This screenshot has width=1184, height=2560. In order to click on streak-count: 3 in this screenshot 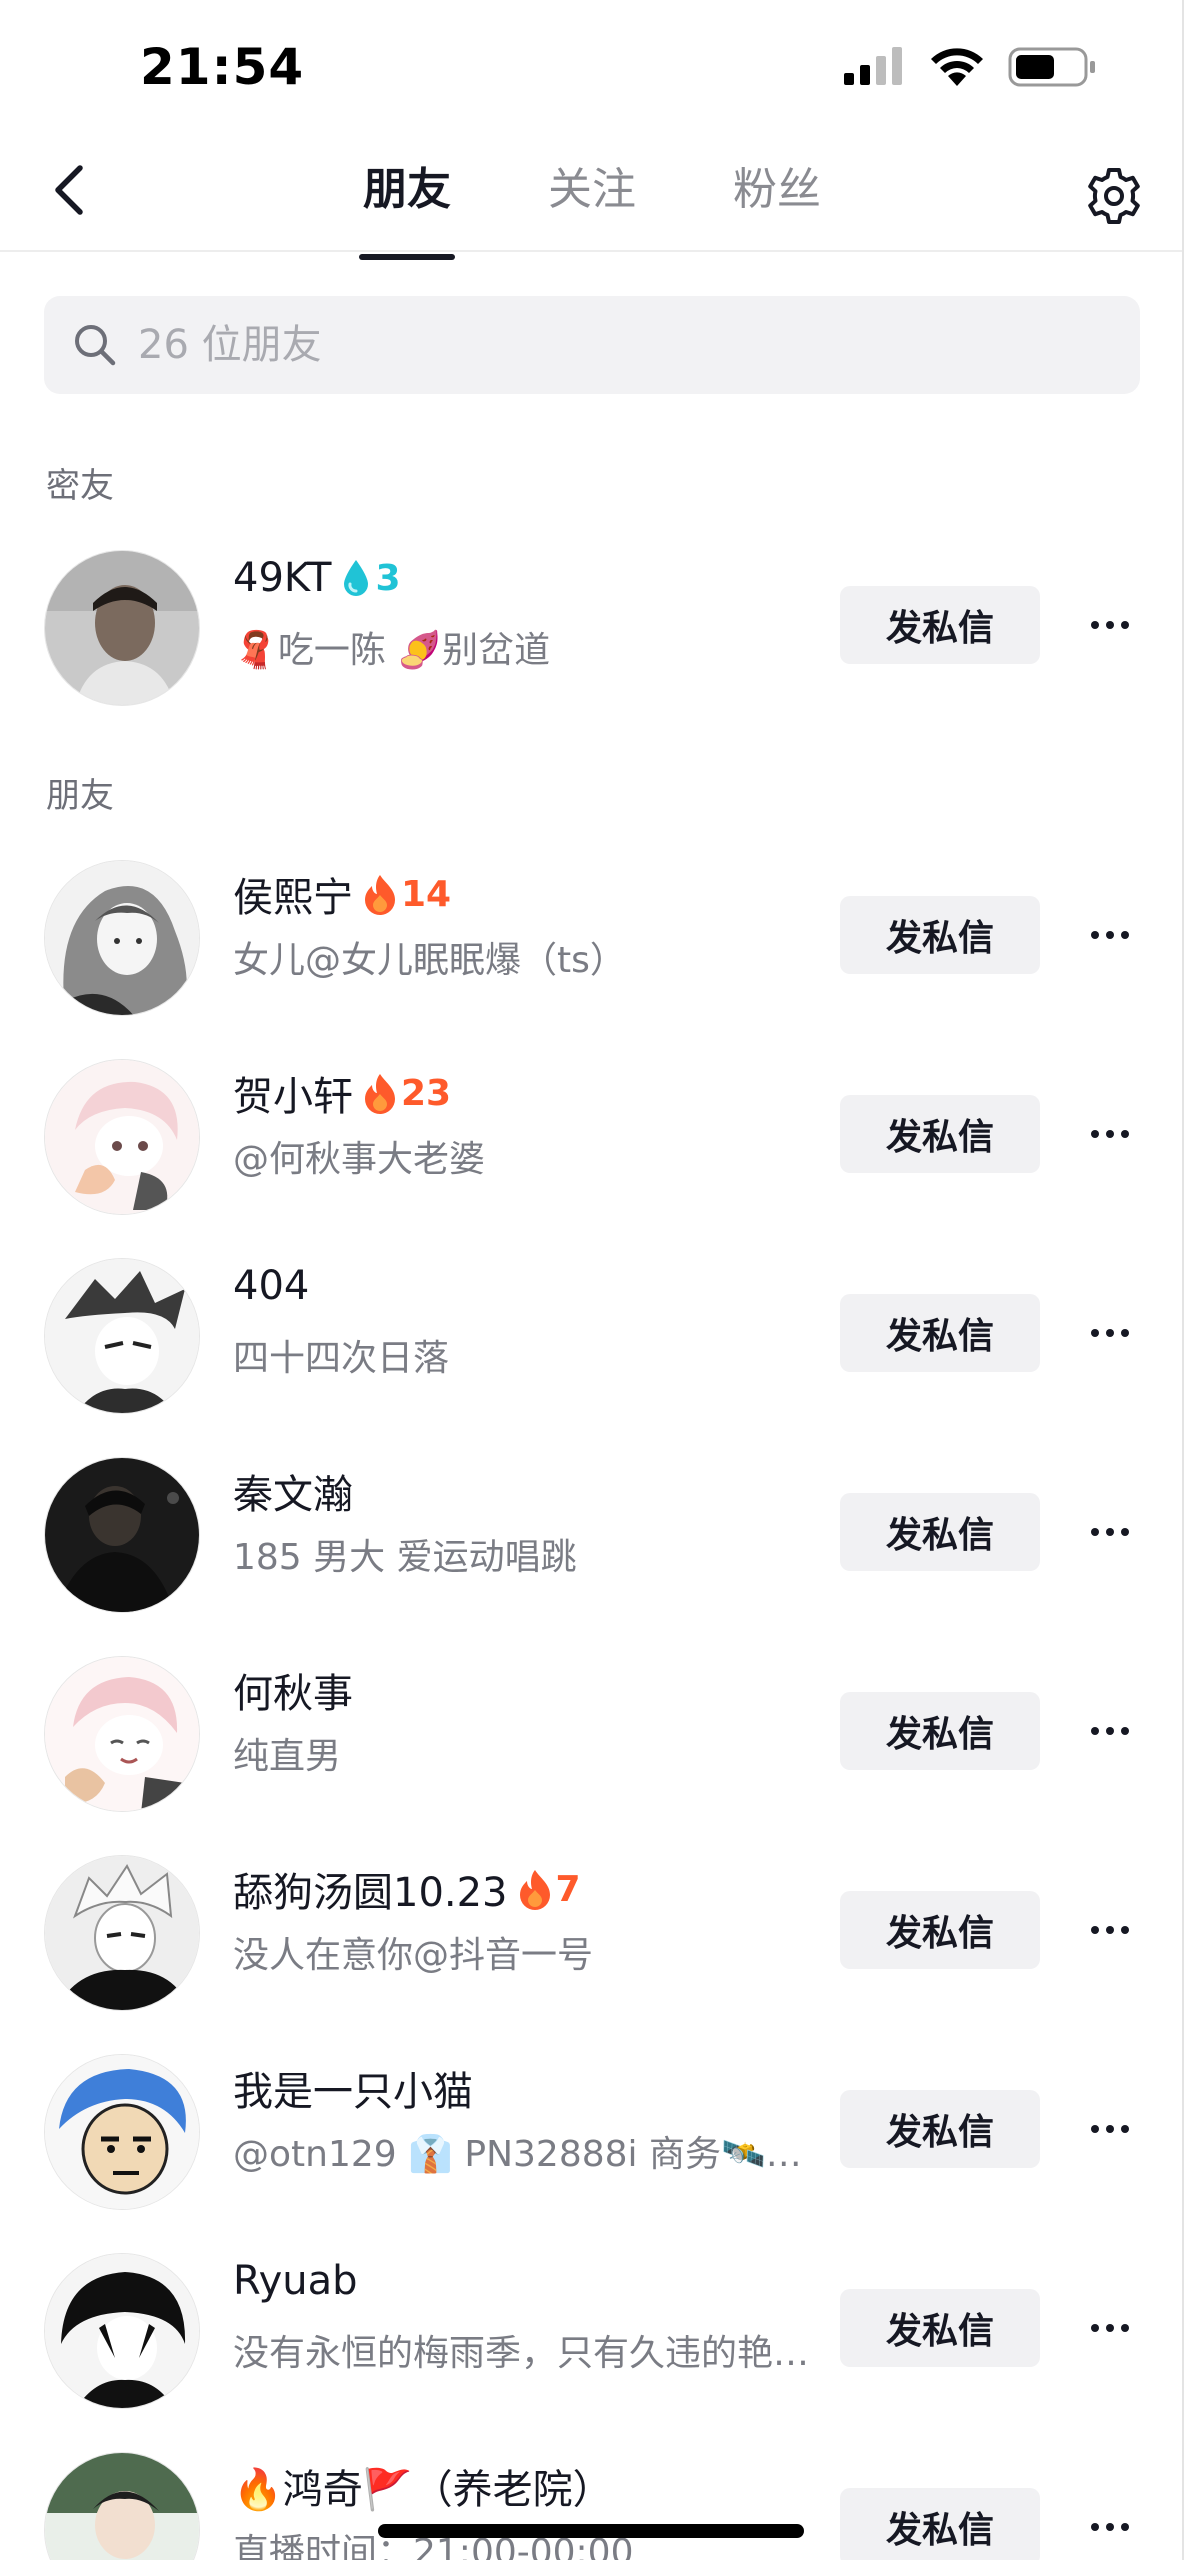, I will do `click(388, 578)`.